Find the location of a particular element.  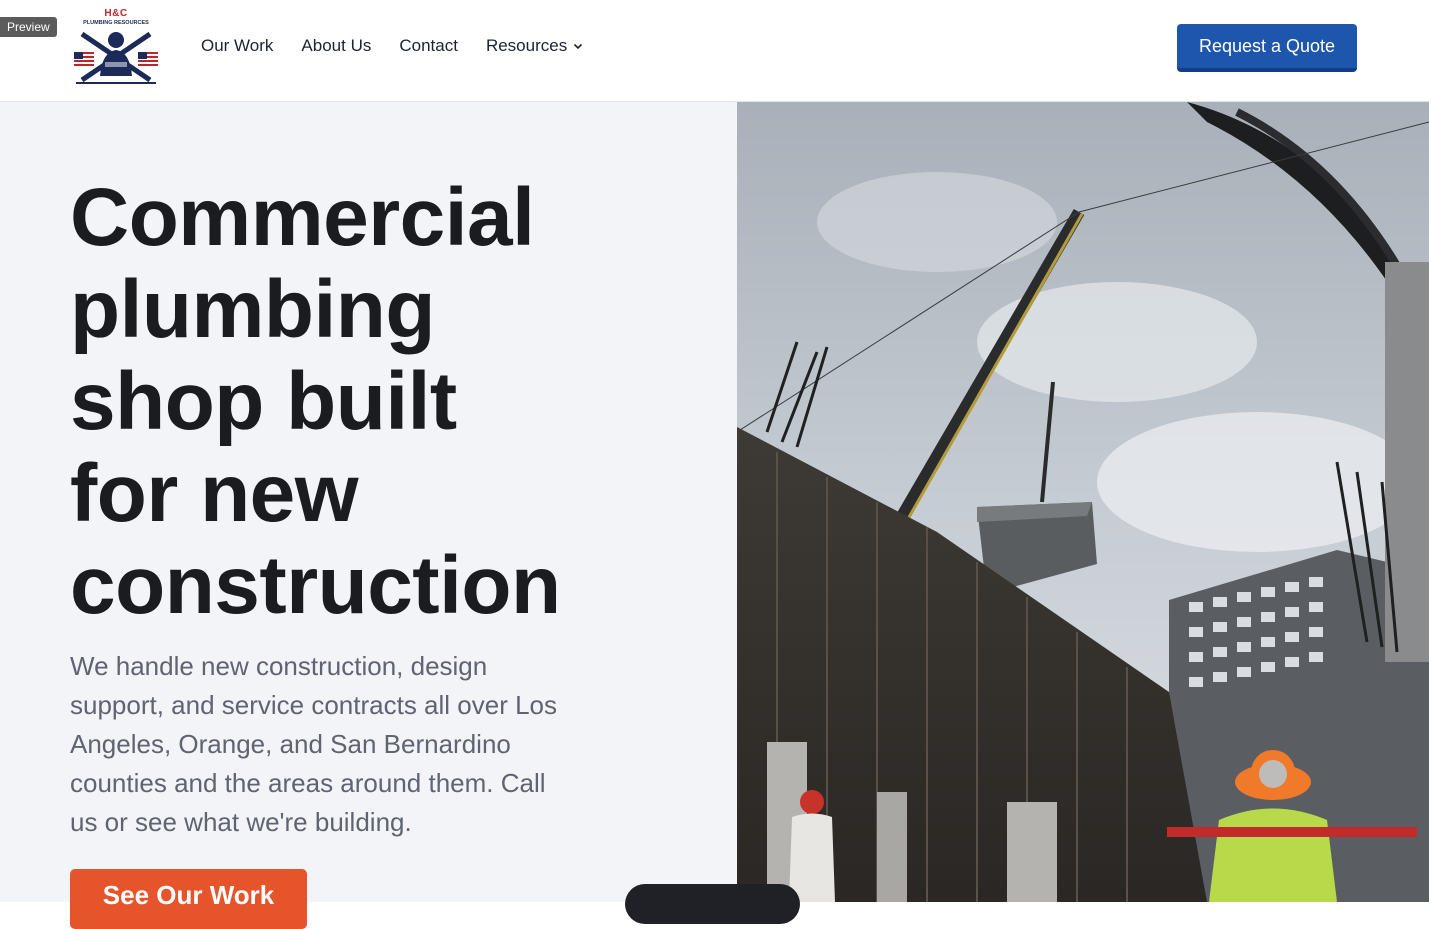

nav-our-work: Our Work is located at coordinates (237, 46).